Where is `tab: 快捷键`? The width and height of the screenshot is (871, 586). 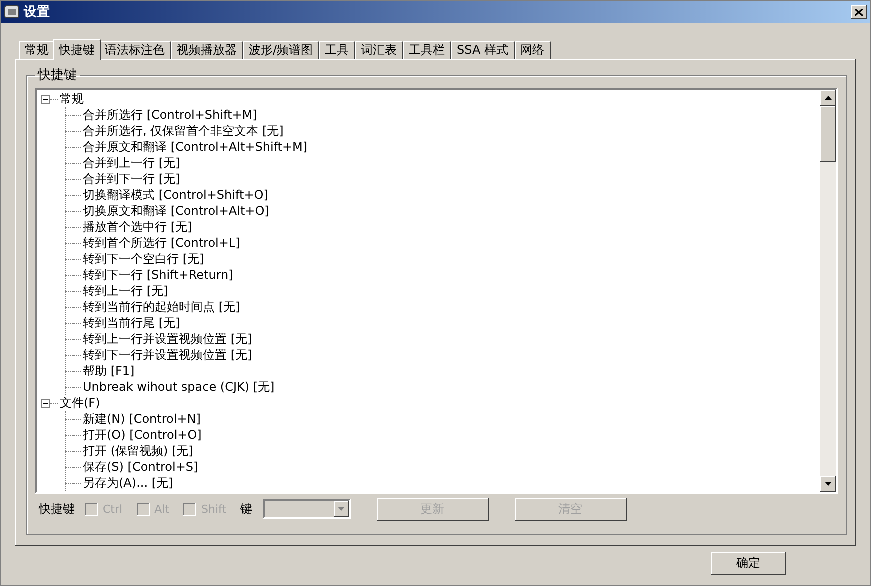
tab: 快捷键 is located at coordinates (77, 49).